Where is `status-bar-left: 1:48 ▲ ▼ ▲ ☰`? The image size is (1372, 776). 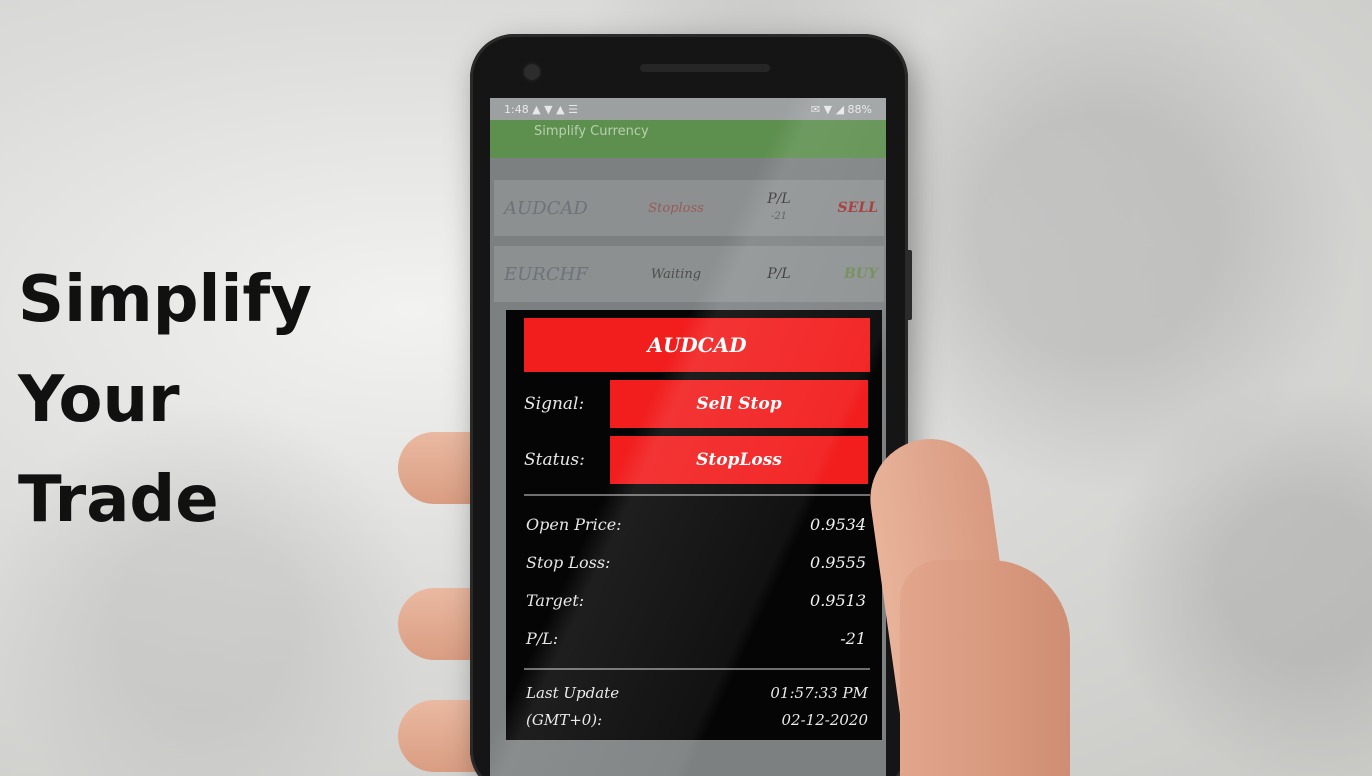
status-bar-left: 1:48 ▲ ▼ ▲ ☰ is located at coordinates (541, 109).